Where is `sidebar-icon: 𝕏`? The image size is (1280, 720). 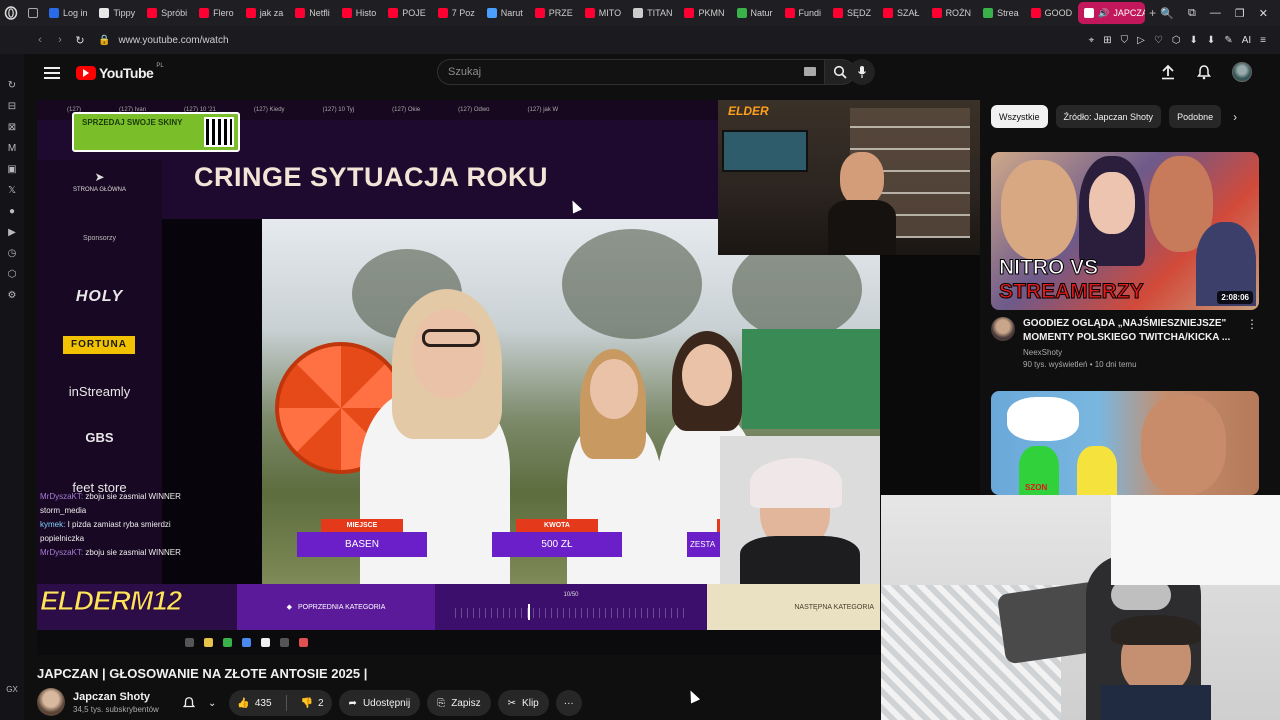
sidebar-icon: 𝕏 is located at coordinates (12, 190).